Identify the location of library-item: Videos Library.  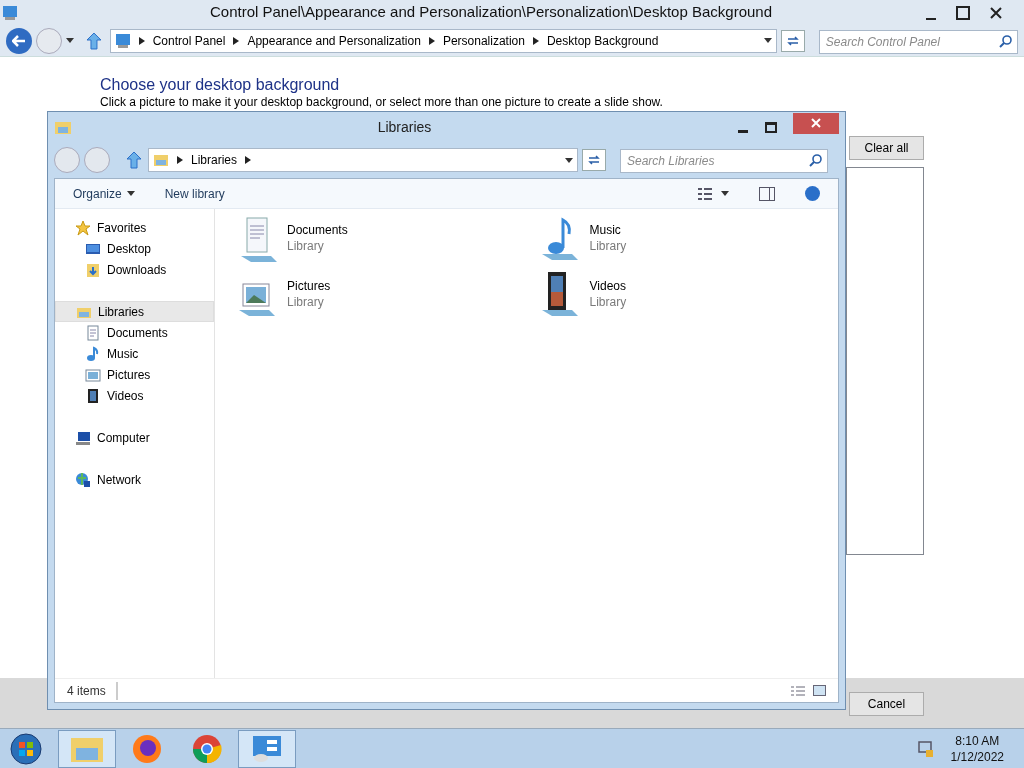
(686, 294).